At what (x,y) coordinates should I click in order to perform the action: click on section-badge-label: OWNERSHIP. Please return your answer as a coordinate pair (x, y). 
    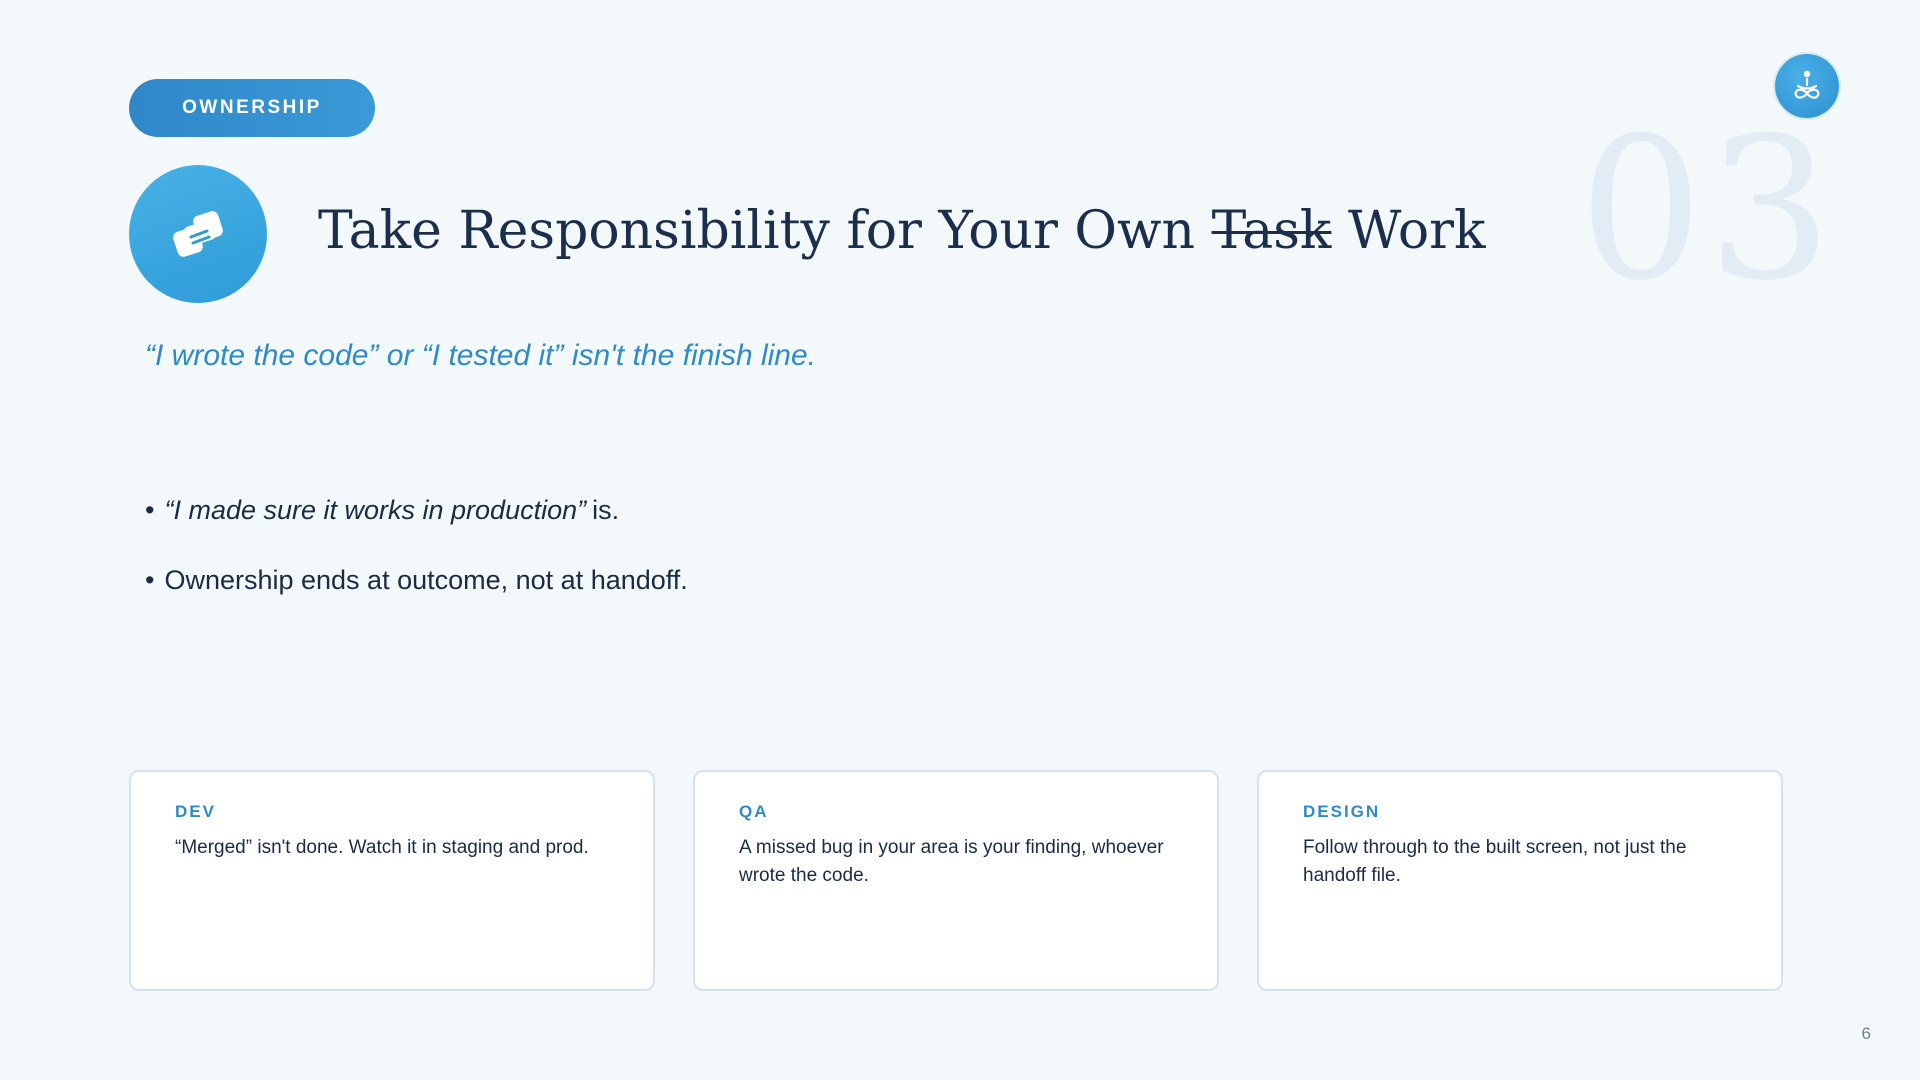
    Looking at the image, I should click on (252, 107).